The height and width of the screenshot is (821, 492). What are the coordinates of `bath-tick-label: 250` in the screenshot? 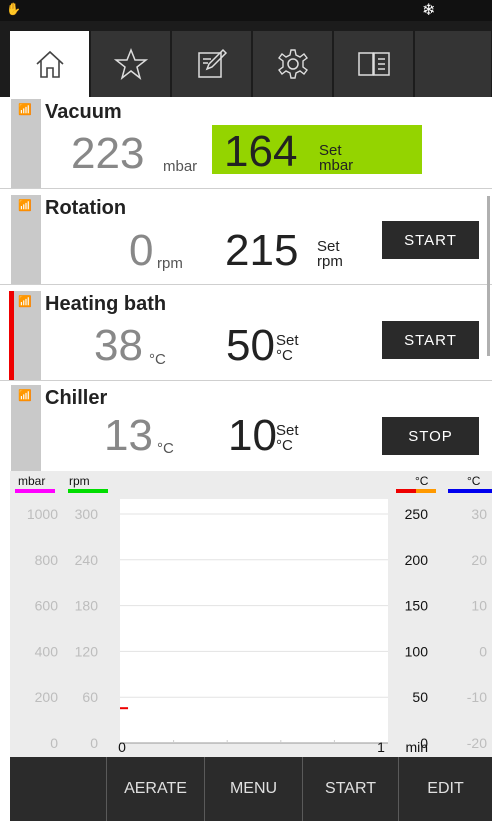 It's located at (417, 514).